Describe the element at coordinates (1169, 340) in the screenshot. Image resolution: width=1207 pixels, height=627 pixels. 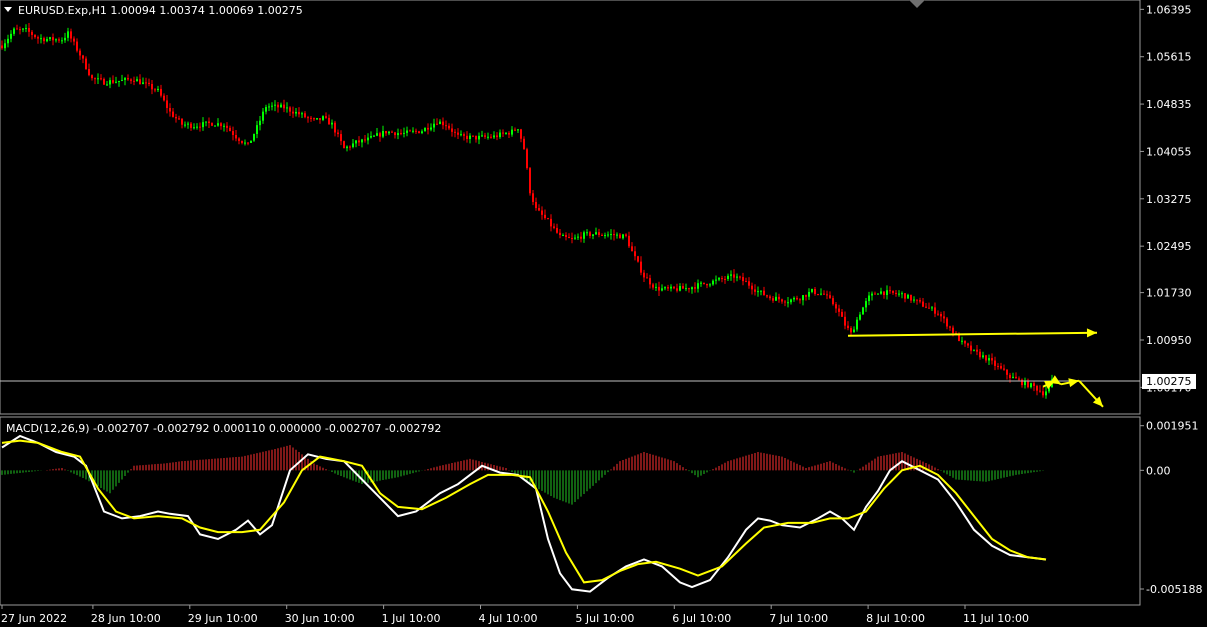
I see `price-tick-label: 1.00950` at that location.